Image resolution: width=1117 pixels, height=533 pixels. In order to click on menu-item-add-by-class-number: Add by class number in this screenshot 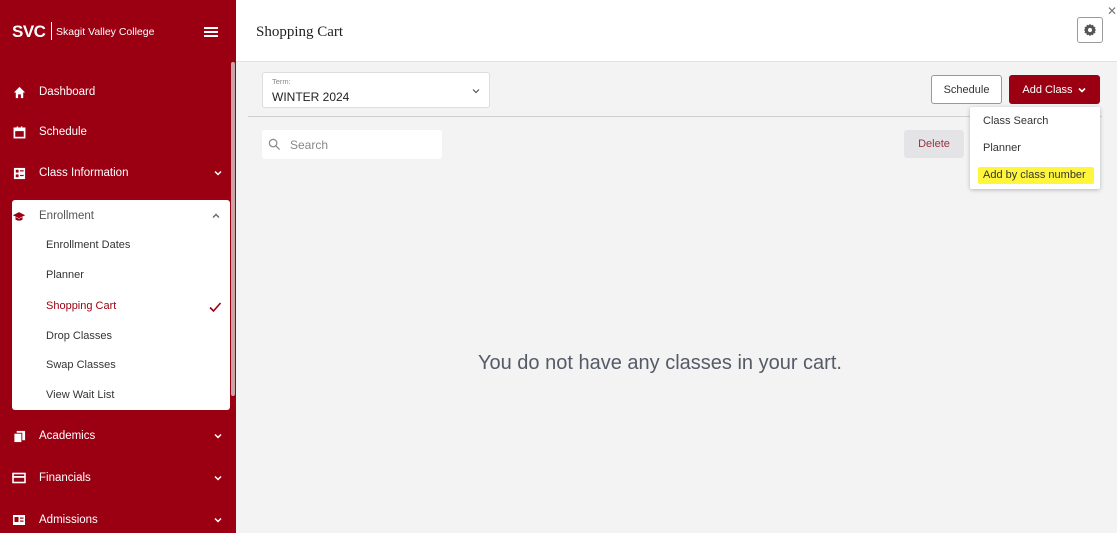, I will do `click(1034, 175)`.